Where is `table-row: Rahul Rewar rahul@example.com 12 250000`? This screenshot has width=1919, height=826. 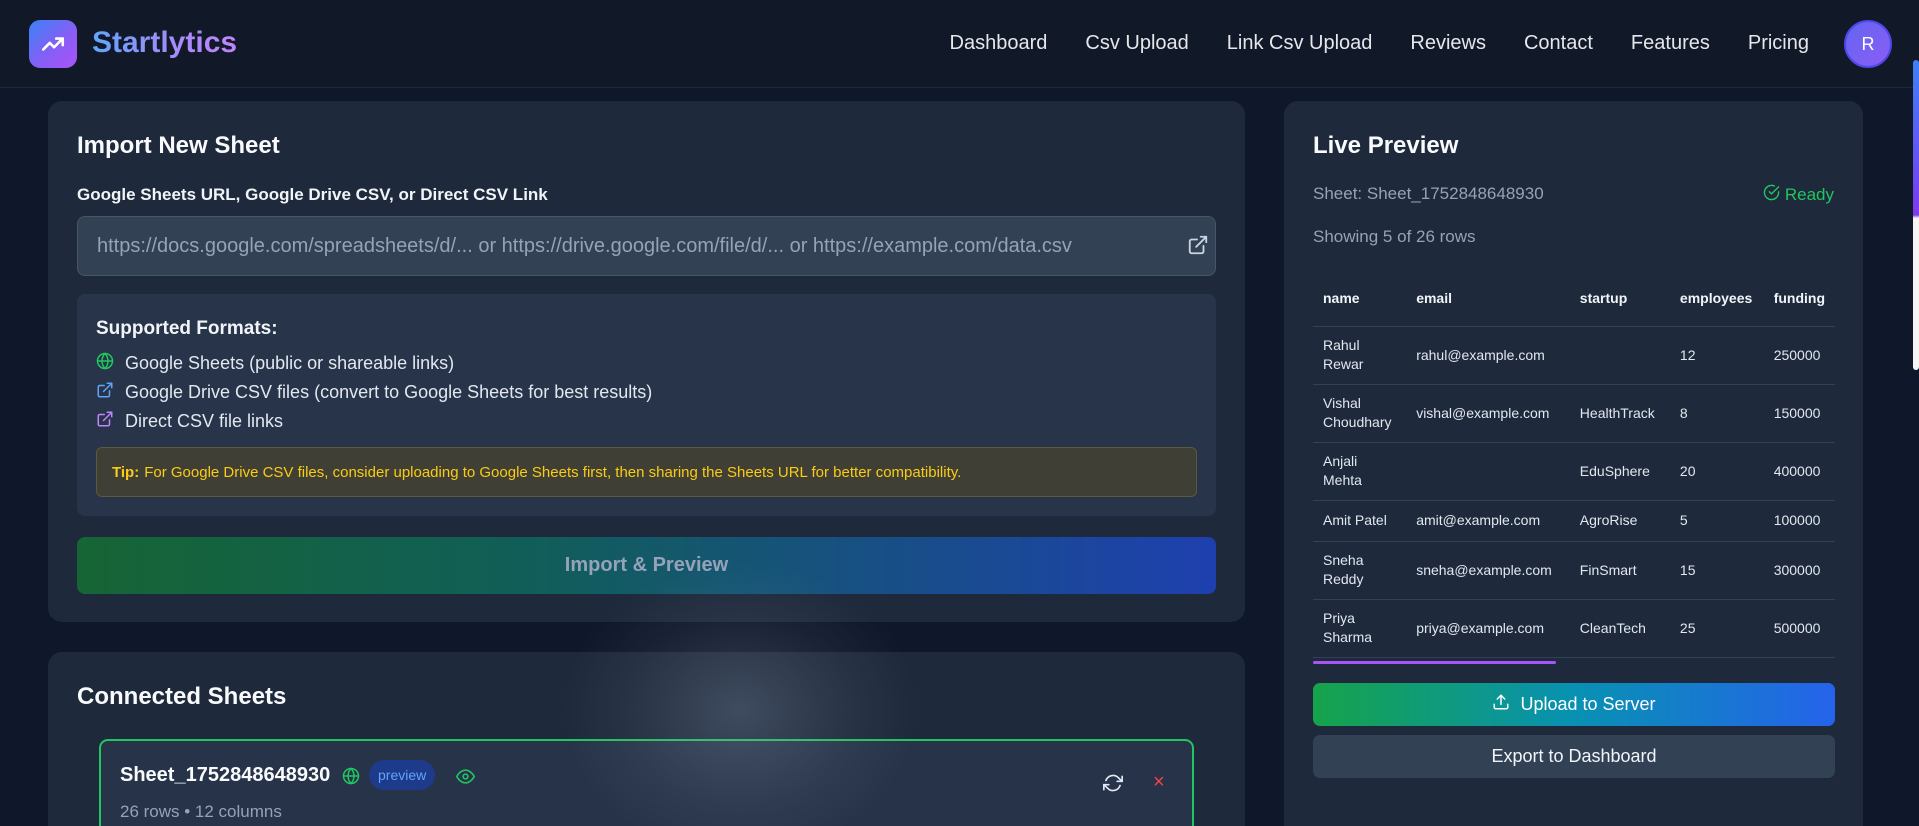
table-row: Rahul Rewar rahul@example.com 12 250000 is located at coordinates (1574, 355).